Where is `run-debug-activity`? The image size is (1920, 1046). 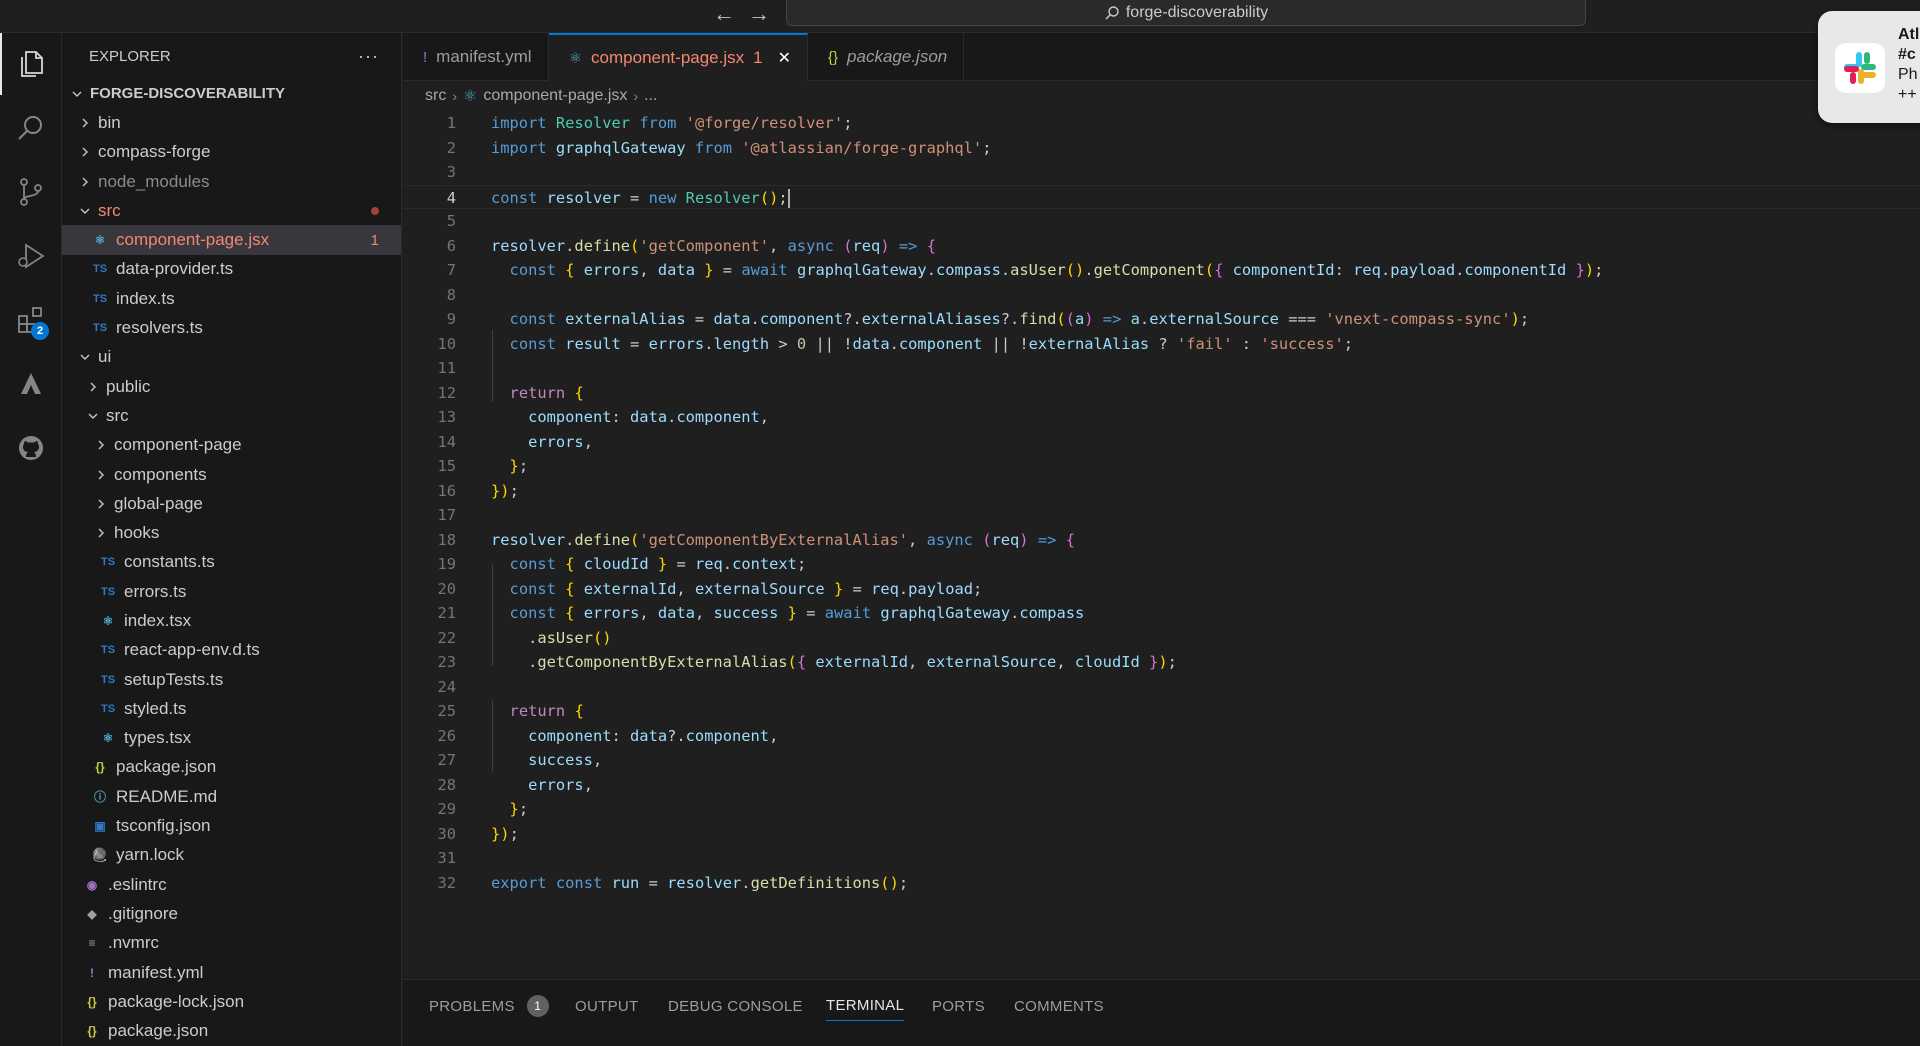
run-debug-activity is located at coordinates (31, 256).